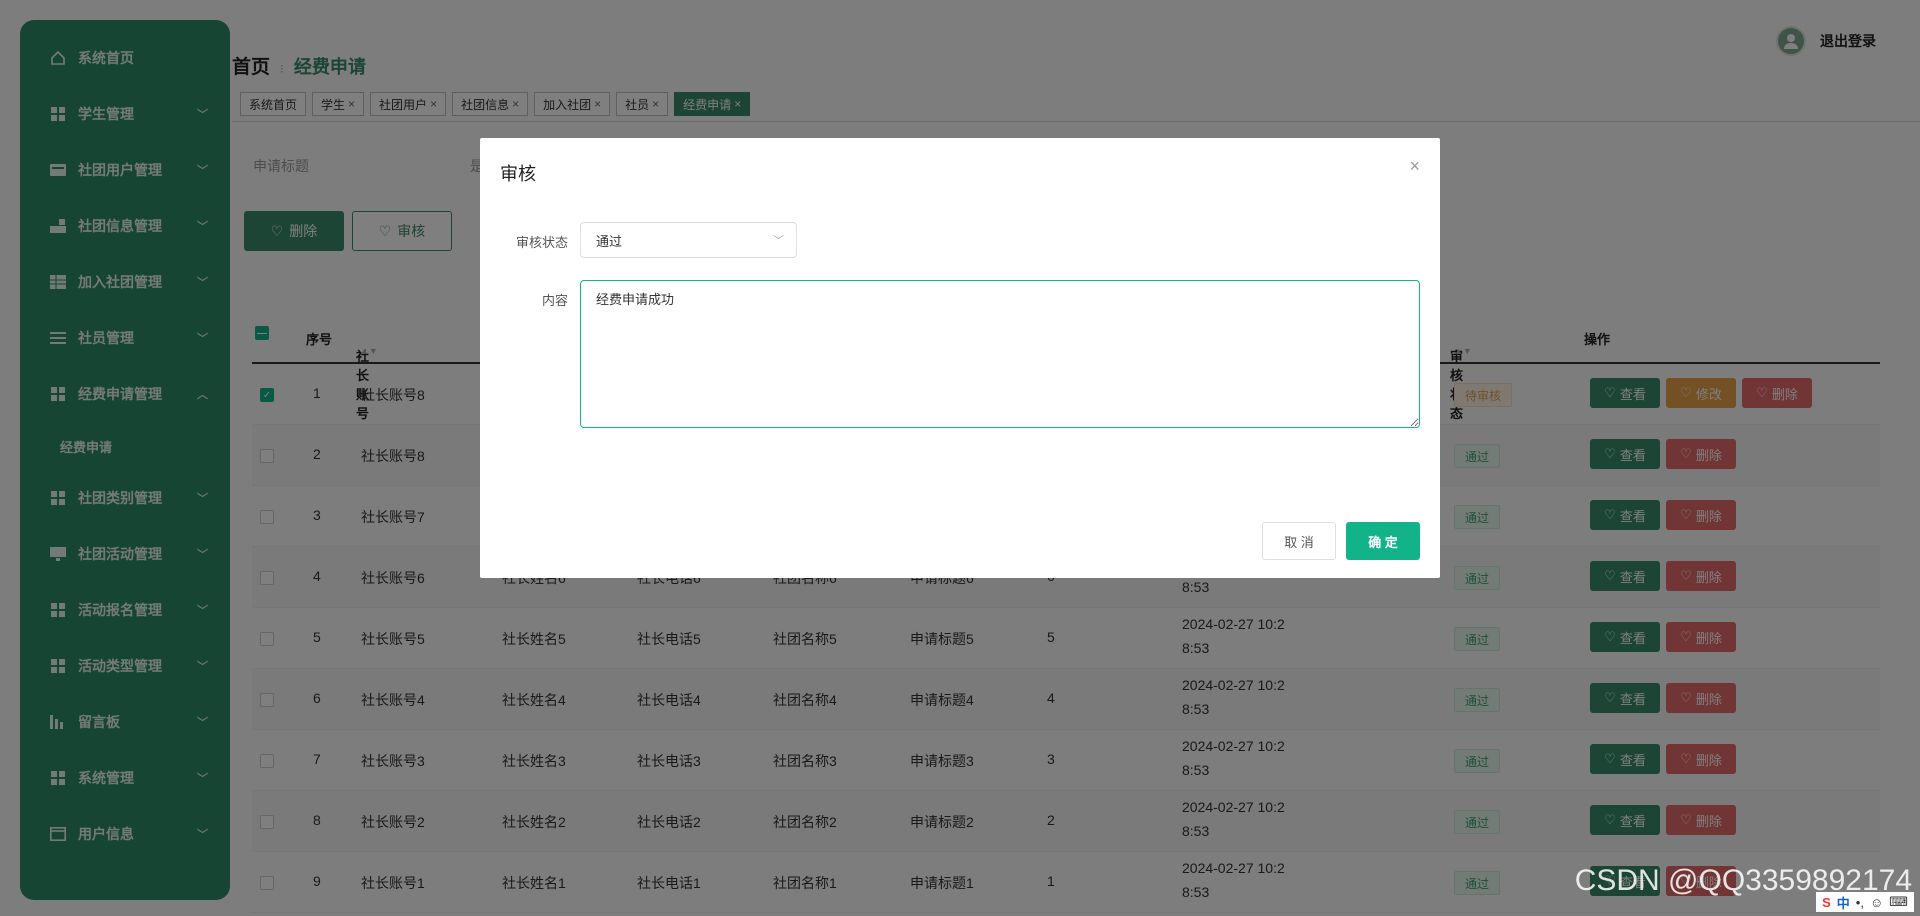  What do you see at coordinates (1826, 902) in the screenshot?
I see `ime-logo: S` at bounding box center [1826, 902].